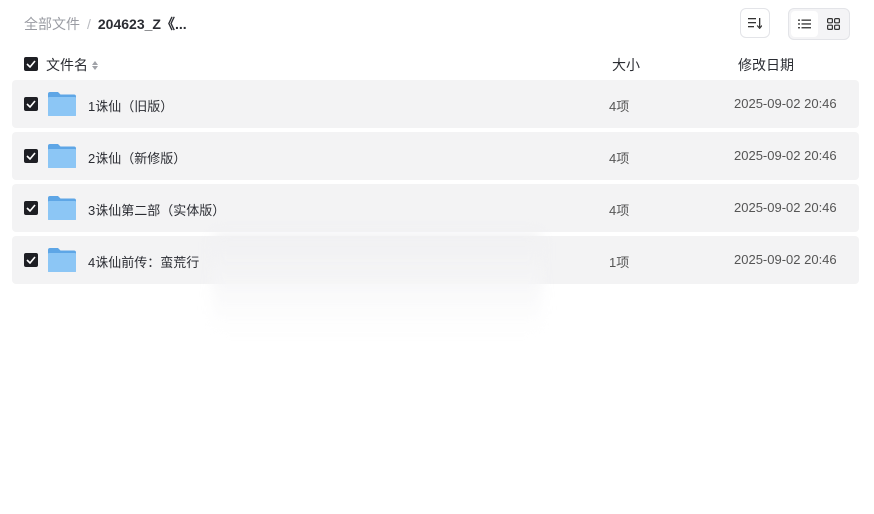  Describe the element at coordinates (435, 104) in the screenshot. I see `table-row: 1诛仙（旧版） 4项 2025-09-02 20:46` at that location.